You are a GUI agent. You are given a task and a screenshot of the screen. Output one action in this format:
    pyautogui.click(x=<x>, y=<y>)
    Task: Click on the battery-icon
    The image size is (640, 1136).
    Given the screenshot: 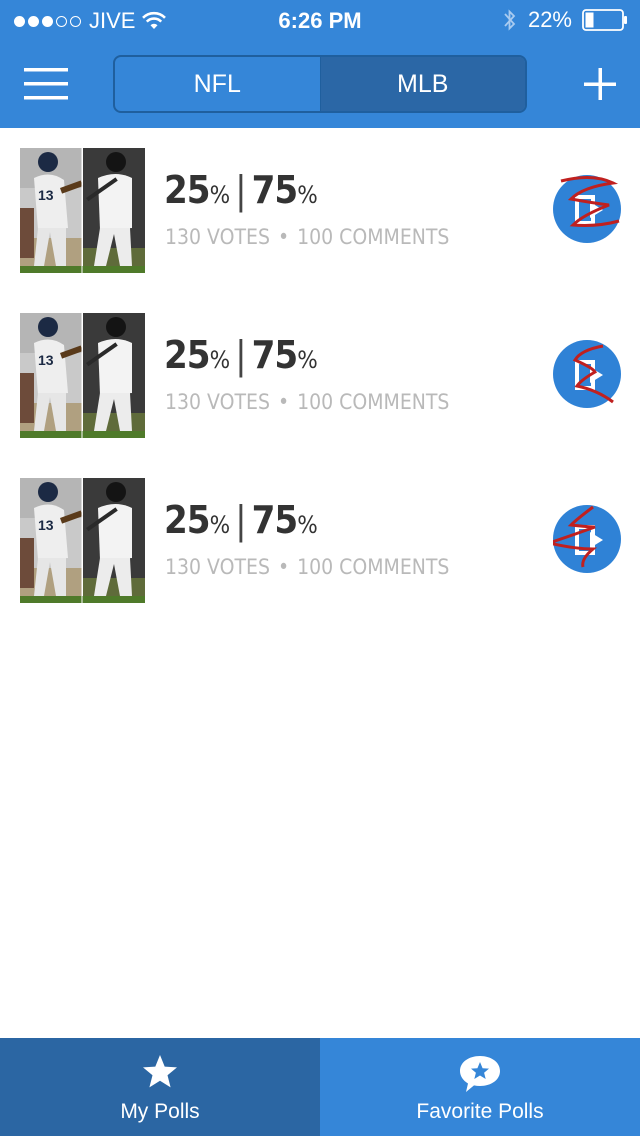 What is the action you would take?
    pyautogui.click(x=604, y=20)
    